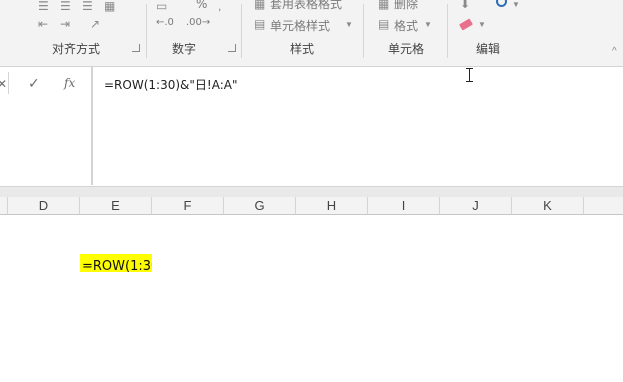 The height and width of the screenshot is (382, 623). What do you see at coordinates (260, 206) in the screenshot?
I see `column-header-g: G` at bounding box center [260, 206].